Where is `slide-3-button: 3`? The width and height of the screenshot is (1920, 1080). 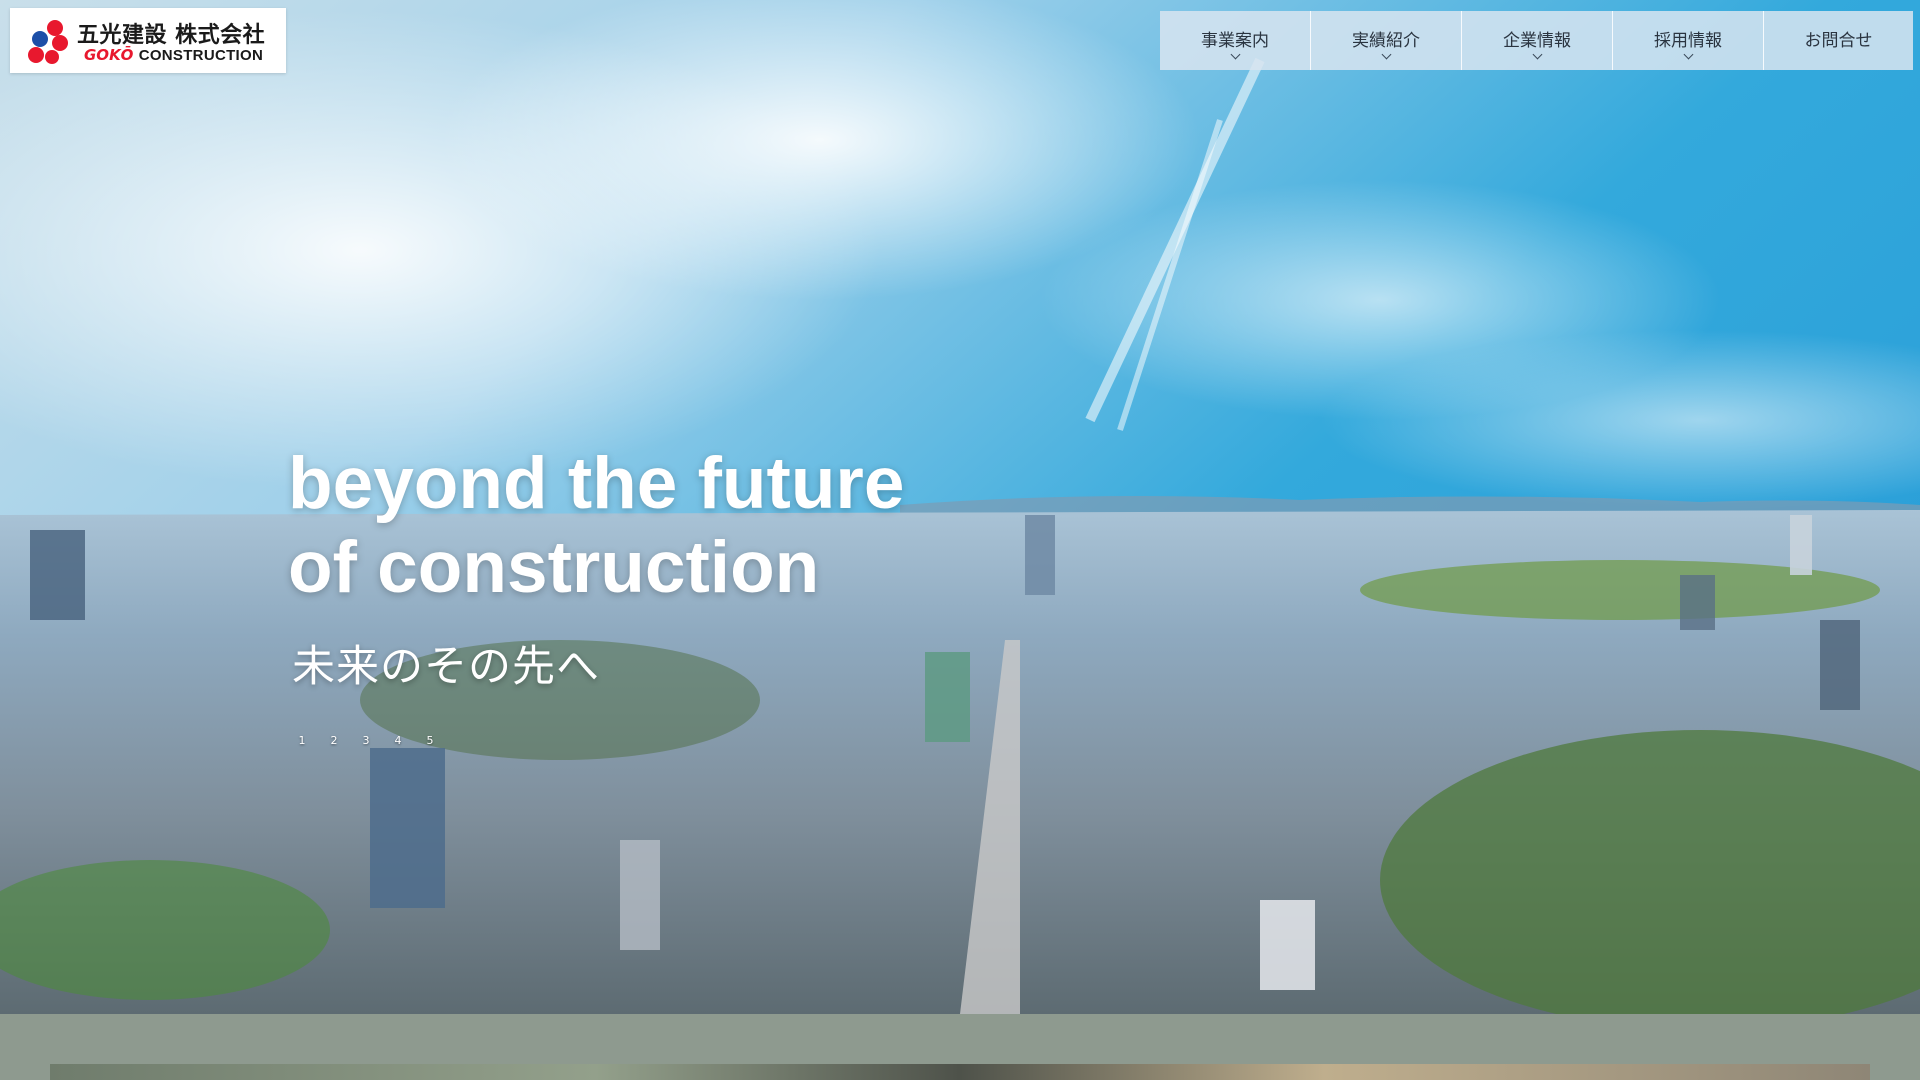 slide-3-button: 3 is located at coordinates (366, 740).